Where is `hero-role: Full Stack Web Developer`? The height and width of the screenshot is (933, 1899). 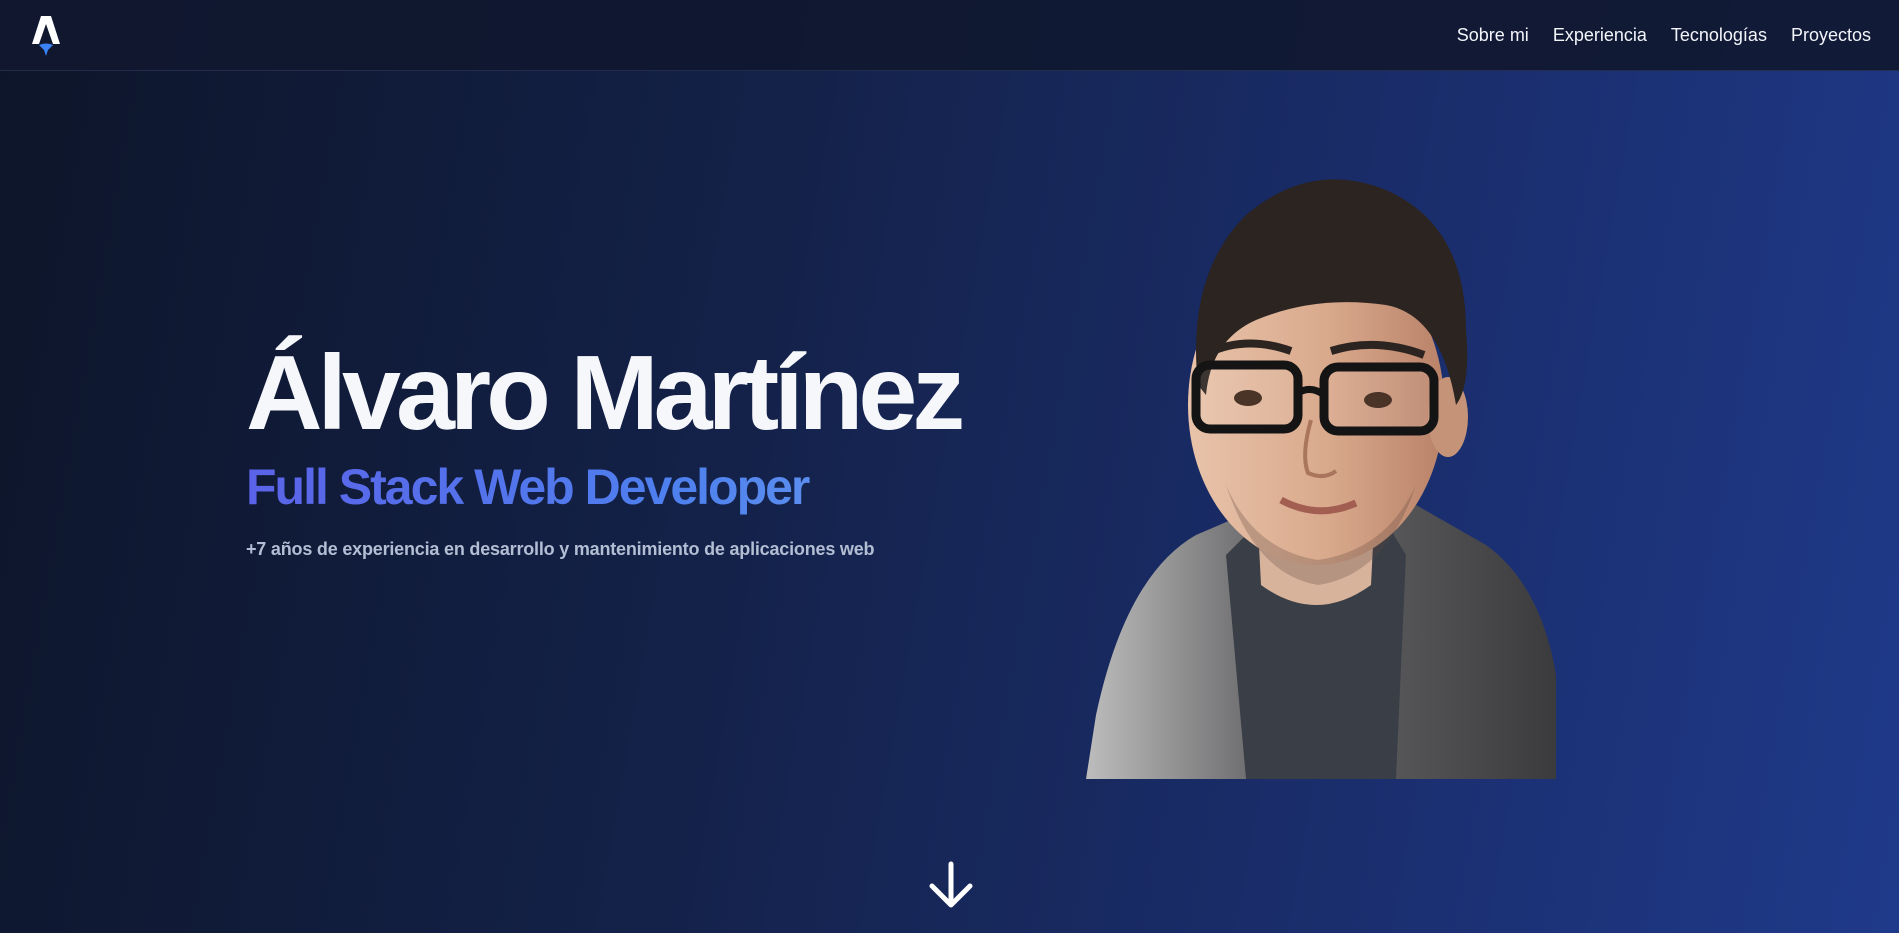
hero-role: Full Stack Web Developer is located at coordinates (636, 487).